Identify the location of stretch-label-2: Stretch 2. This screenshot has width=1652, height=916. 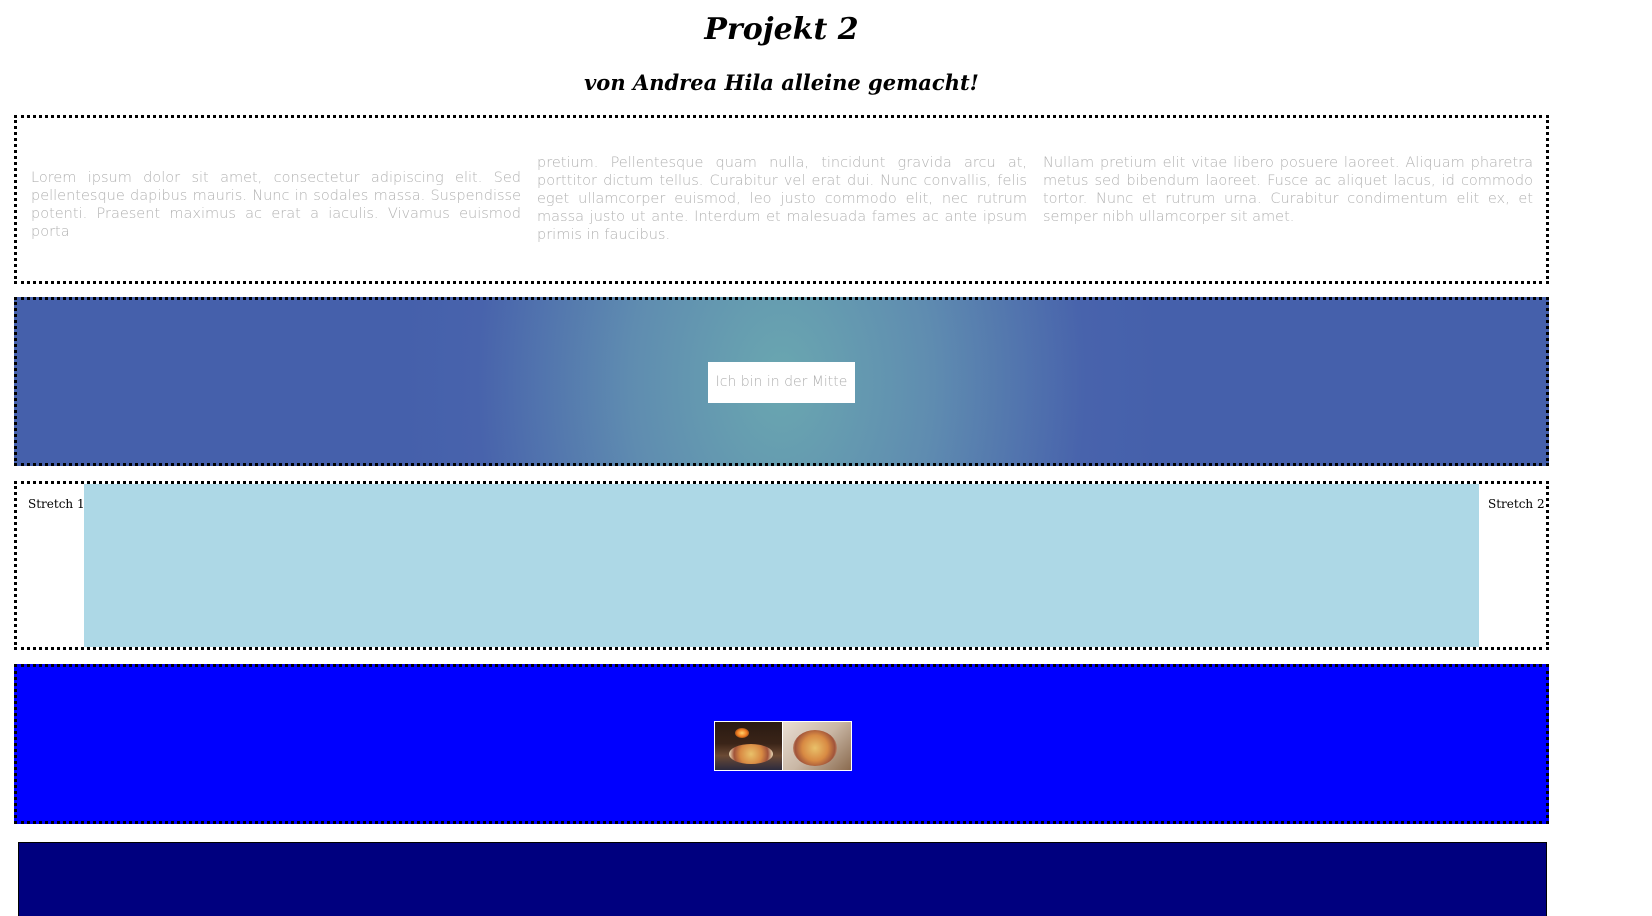
(1516, 504).